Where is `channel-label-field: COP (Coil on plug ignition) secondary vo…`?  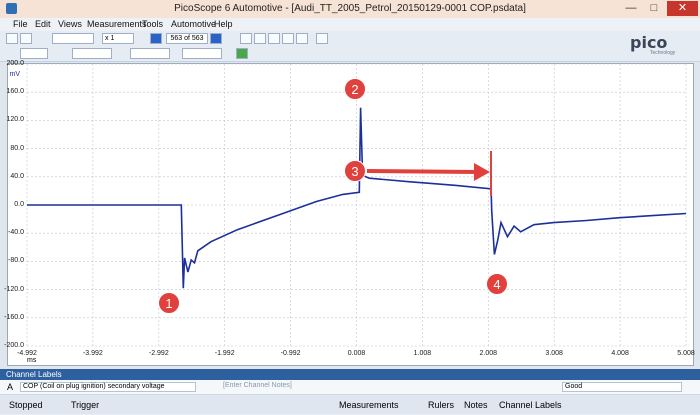 channel-label-field: COP (Coil on plug ignition) secondary vo… is located at coordinates (108, 387).